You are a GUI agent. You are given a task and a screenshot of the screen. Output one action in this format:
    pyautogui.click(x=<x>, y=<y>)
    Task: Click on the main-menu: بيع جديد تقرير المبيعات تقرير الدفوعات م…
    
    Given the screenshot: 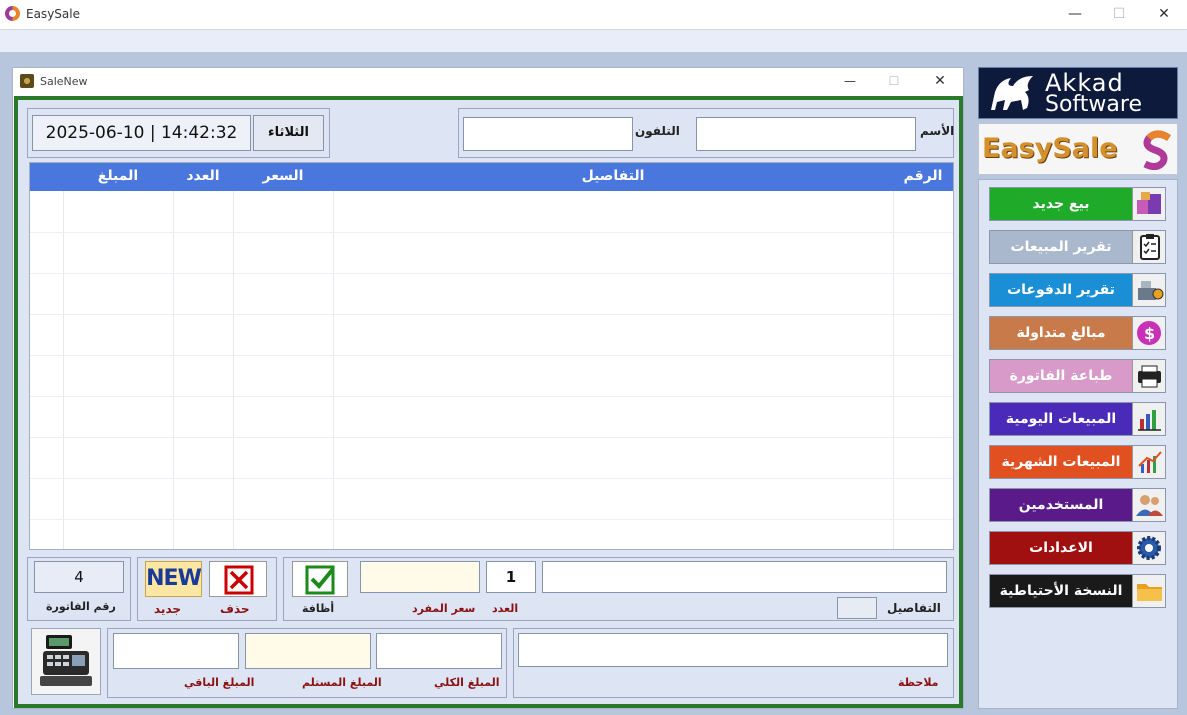 What is the action you would take?
    pyautogui.click(x=1078, y=444)
    